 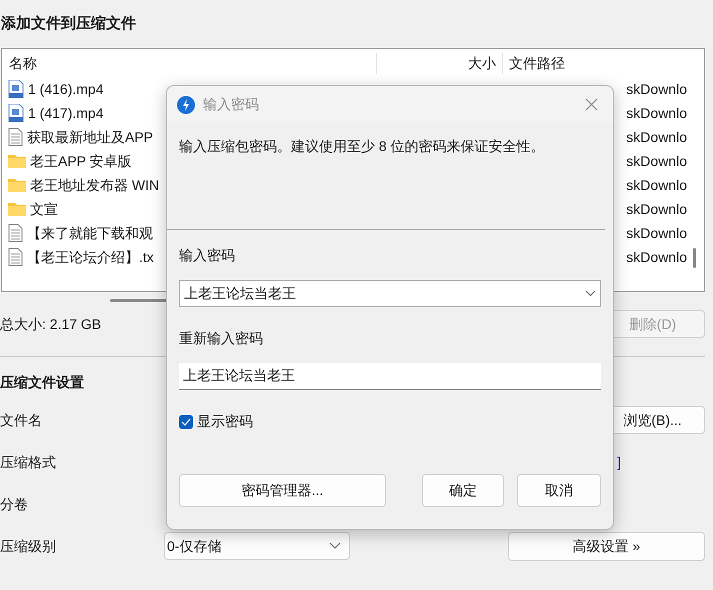 I want to click on password-combobox: 上老王论坛当老王, so click(x=390, y=293).